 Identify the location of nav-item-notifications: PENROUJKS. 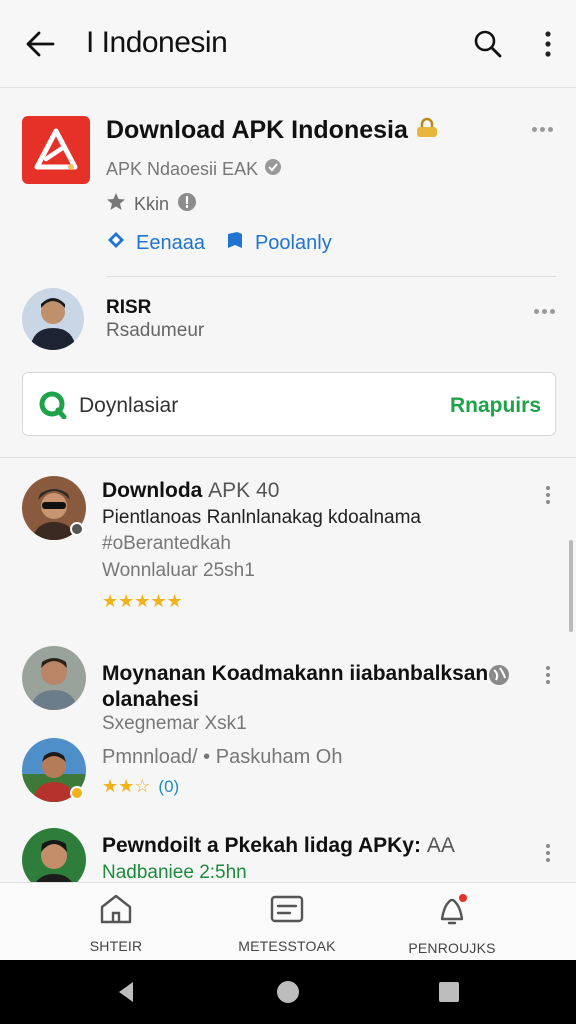
(452, 924).